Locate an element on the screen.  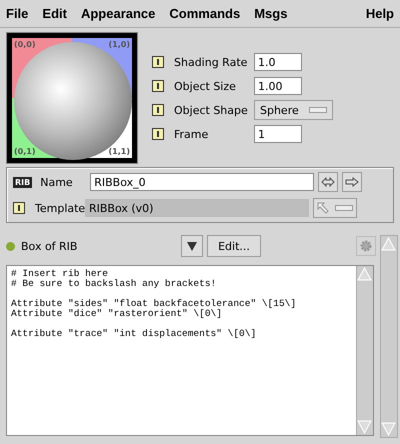
menu-item: Help is located at coordinates (380, 13).